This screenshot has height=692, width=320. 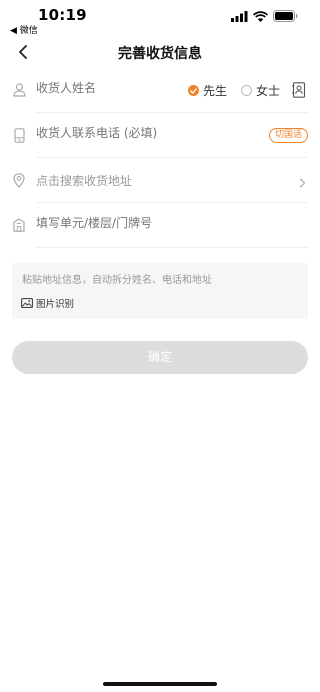 What do you see at coordinates (239, 16) in the screenshot?
I see `signal-icon` at bounding box center [239, 16].